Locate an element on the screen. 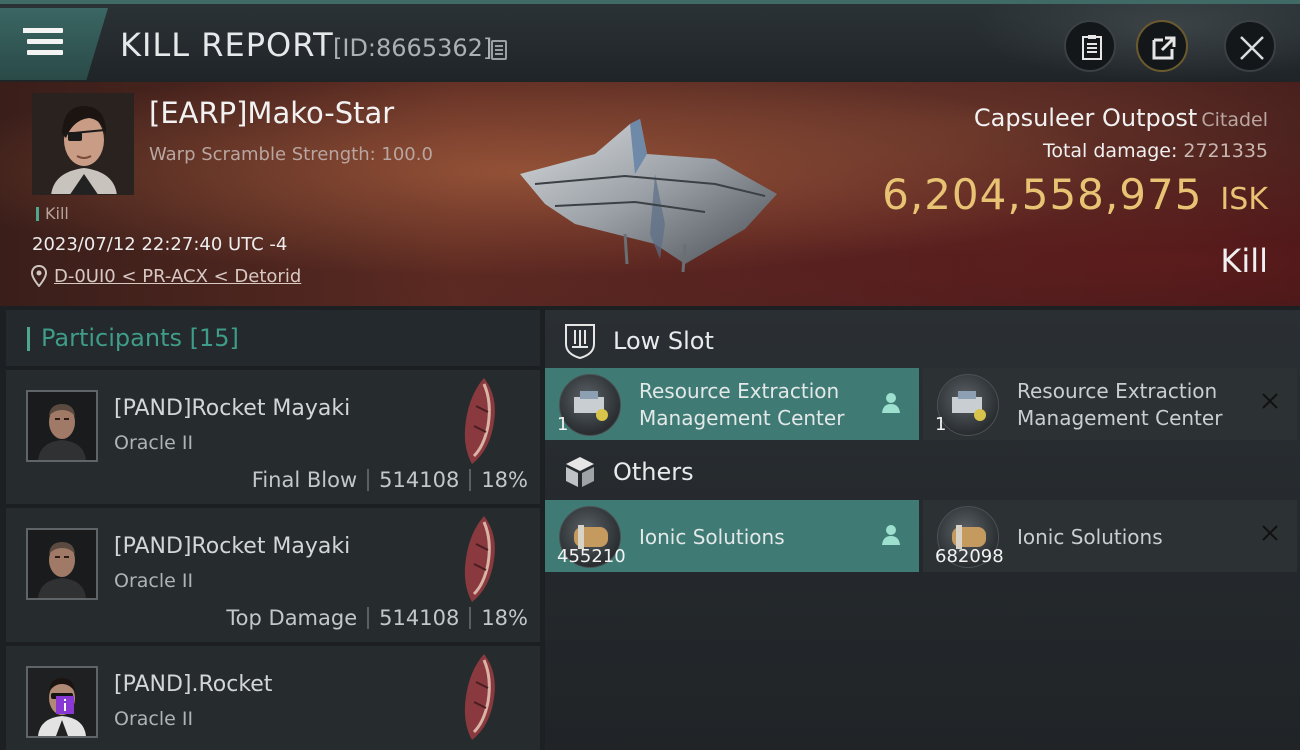 The width and height of the screenshot is (1300, 750). top-bar: KILL REPORT [ID:8665362] is located at coordinates (650, 41).